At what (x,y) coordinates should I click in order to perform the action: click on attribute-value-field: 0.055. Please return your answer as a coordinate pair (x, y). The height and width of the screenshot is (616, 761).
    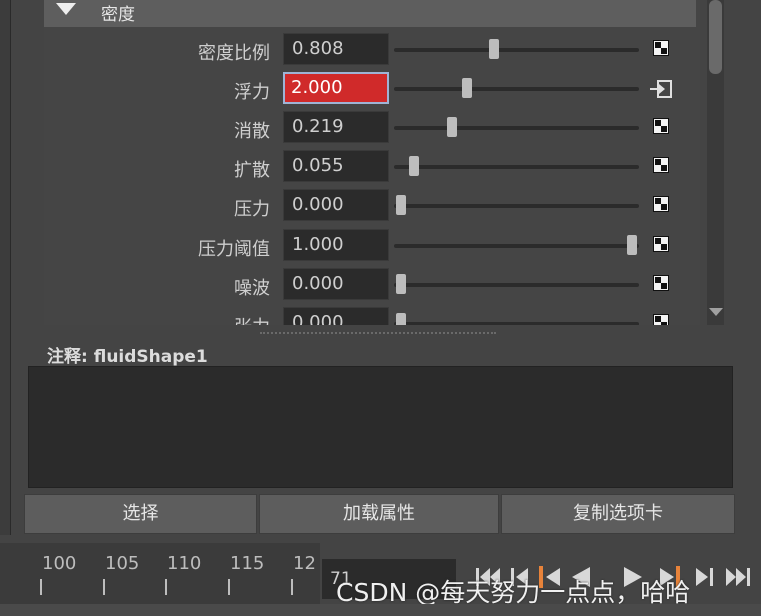
    Looking at the image, I should click on (336, 166).